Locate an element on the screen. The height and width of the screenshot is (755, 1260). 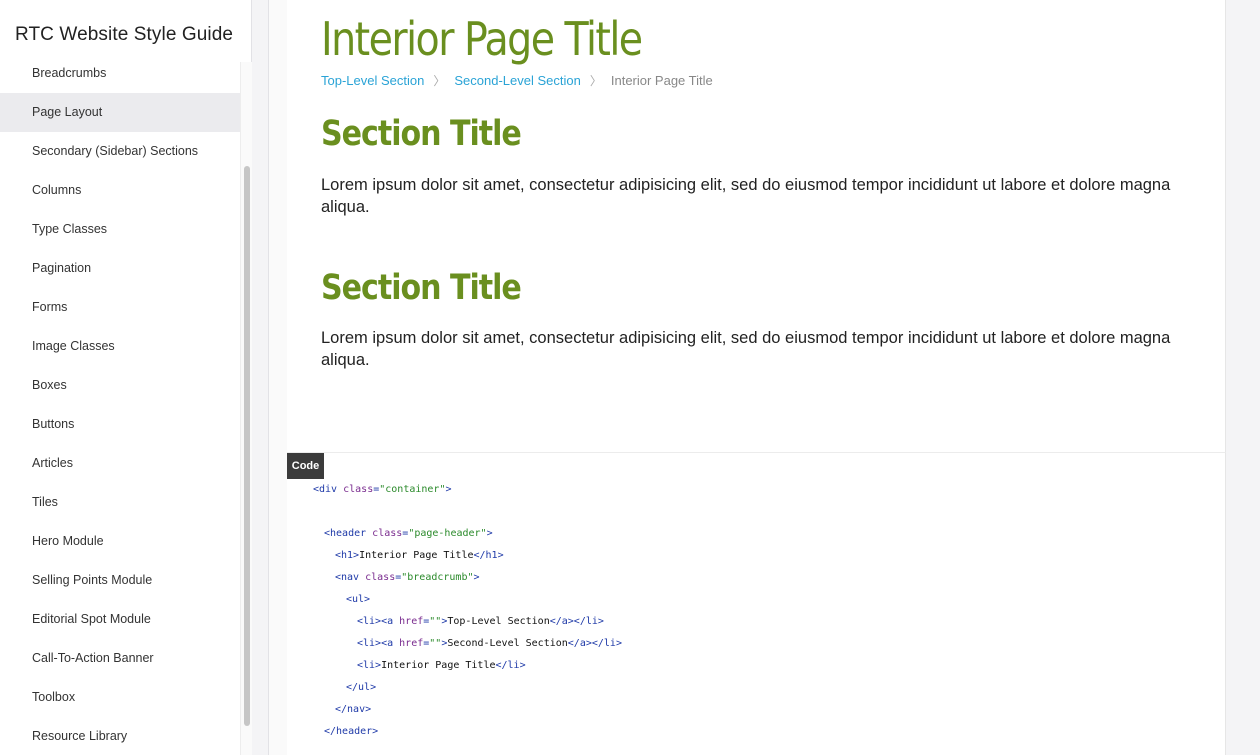
code-token: "breadcrumb" is located at coordinates (437, 577).